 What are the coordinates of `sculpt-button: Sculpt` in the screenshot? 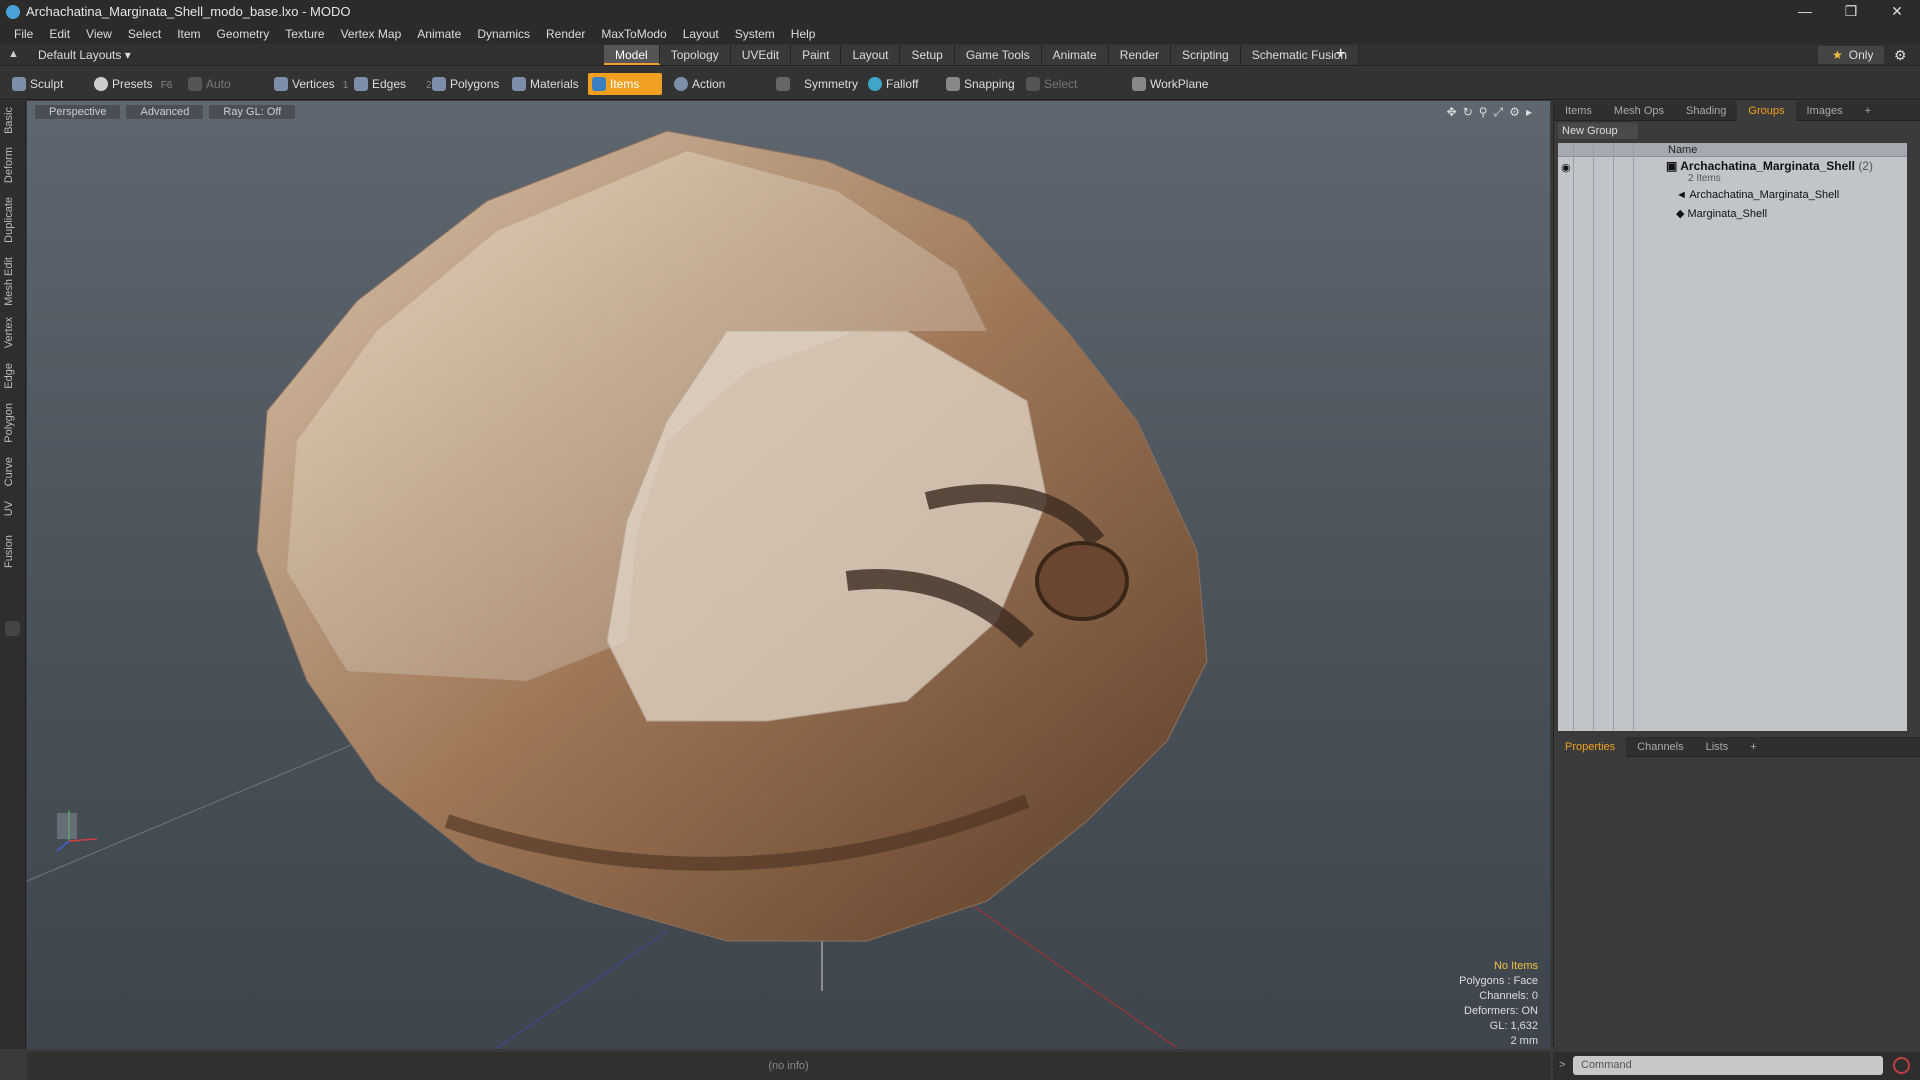 It's located at (46, 84).